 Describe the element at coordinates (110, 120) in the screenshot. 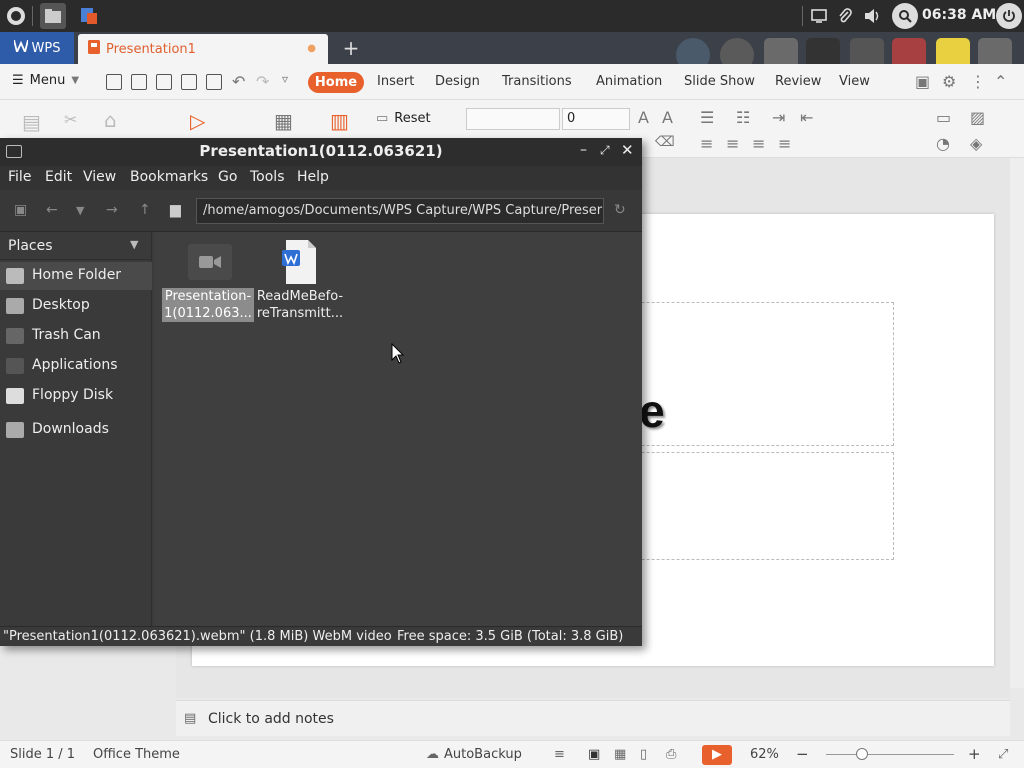

I see `format-painter-icon: ⌂` at that location.